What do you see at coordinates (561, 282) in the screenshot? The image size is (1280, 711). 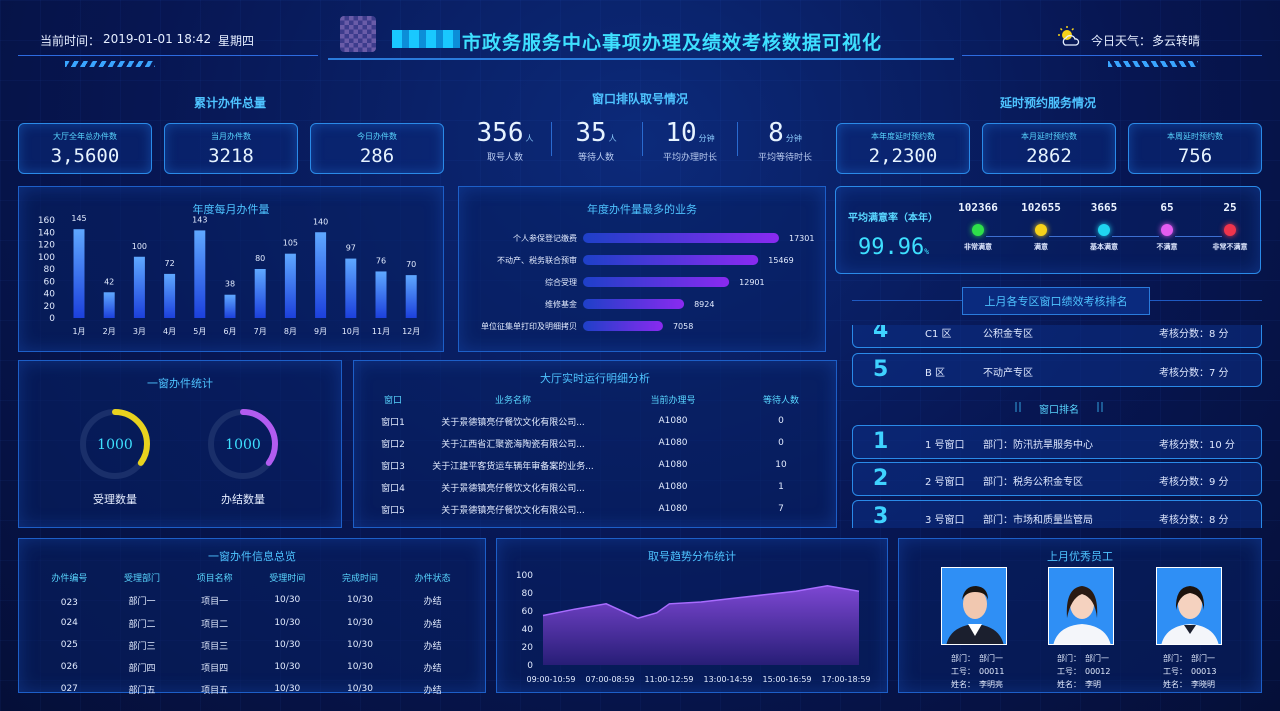 I see `category-label: 综合受理` at bounding box center [561, 282].